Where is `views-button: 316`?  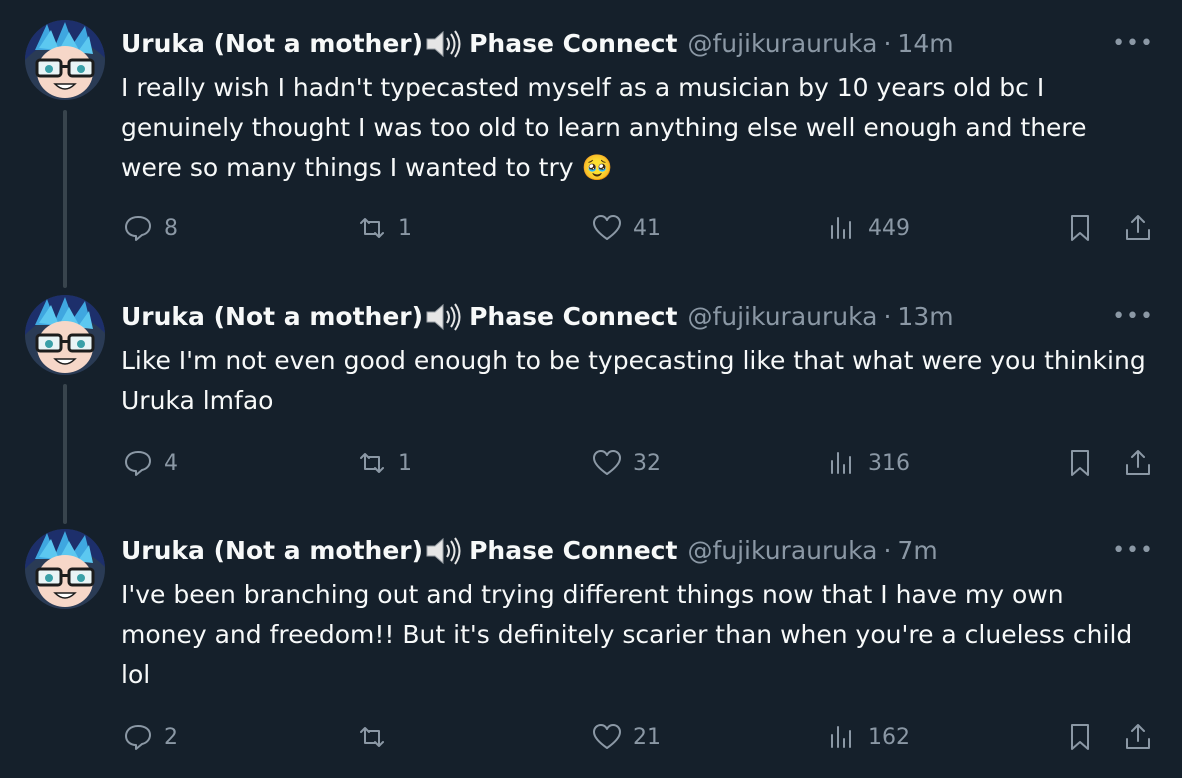
views-button: 316 is located at coordinates (868, 463).